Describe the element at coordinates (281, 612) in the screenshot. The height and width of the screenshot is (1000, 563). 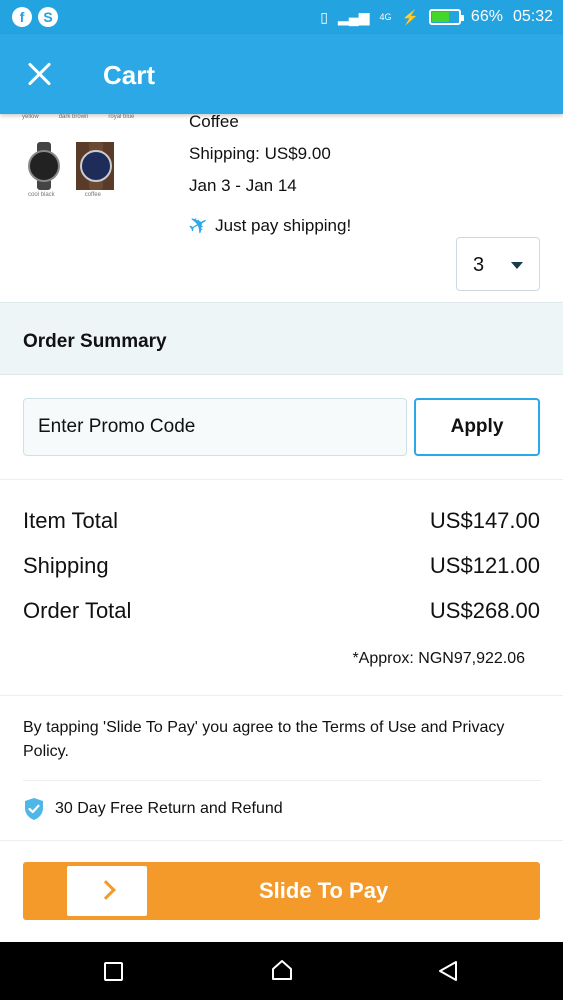
I see `order-total-row: Order Total US$268.00` at that location.